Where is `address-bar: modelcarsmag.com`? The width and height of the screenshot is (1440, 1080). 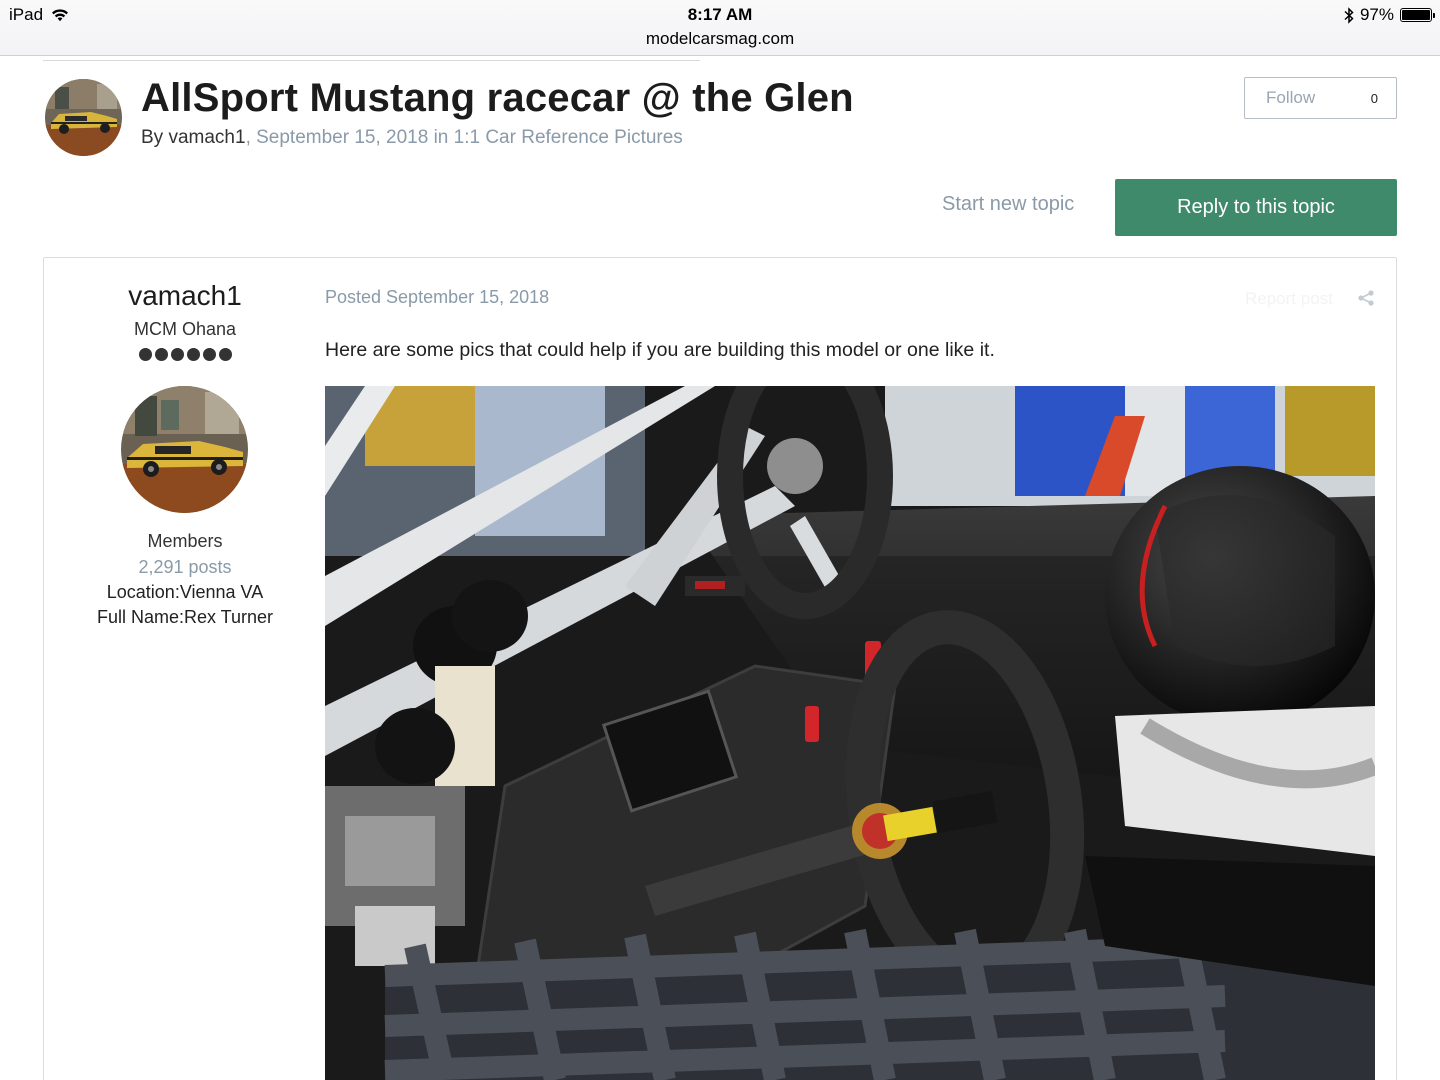 address-bar: modelcarsmag.com is located at coordinates (720, 39).